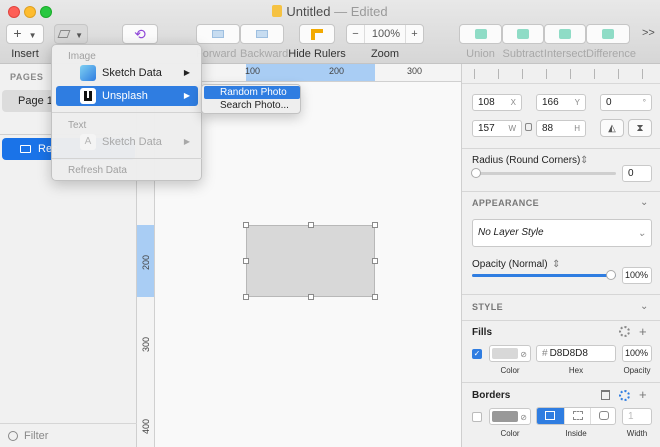 The width and height of the screenshot is (660, 447). I want to click on lock-icon, so click(528, 127).